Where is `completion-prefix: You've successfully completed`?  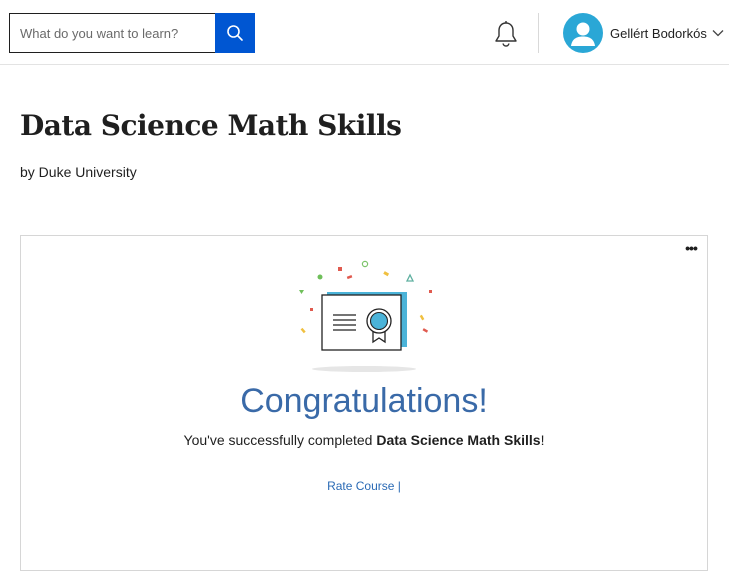
completion-prefix: You've successfully completed is located at coordinates (280, 440).